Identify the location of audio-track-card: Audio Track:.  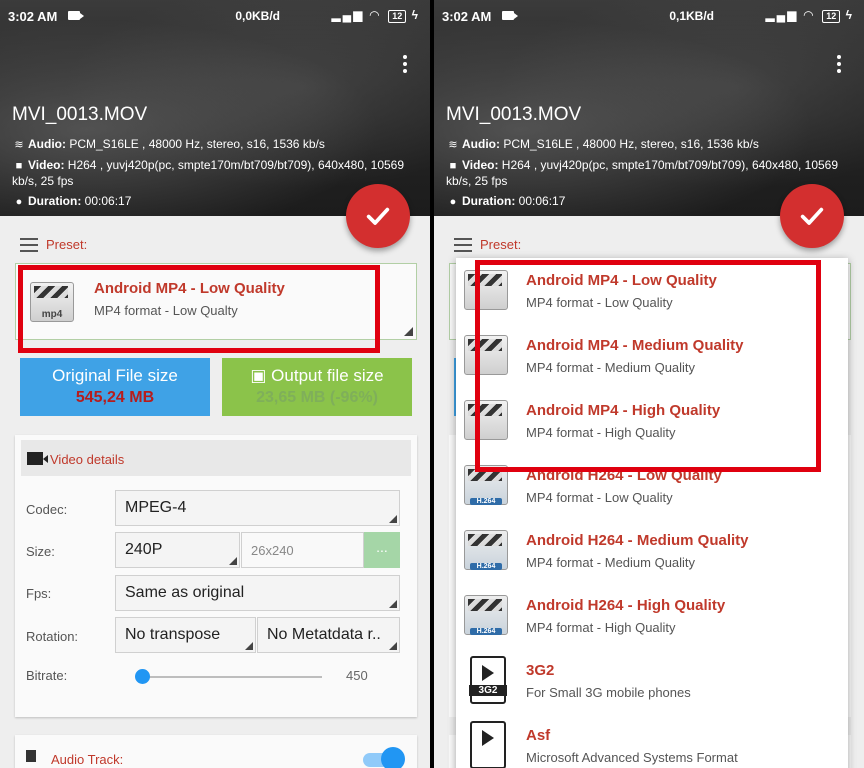
(216, 751).